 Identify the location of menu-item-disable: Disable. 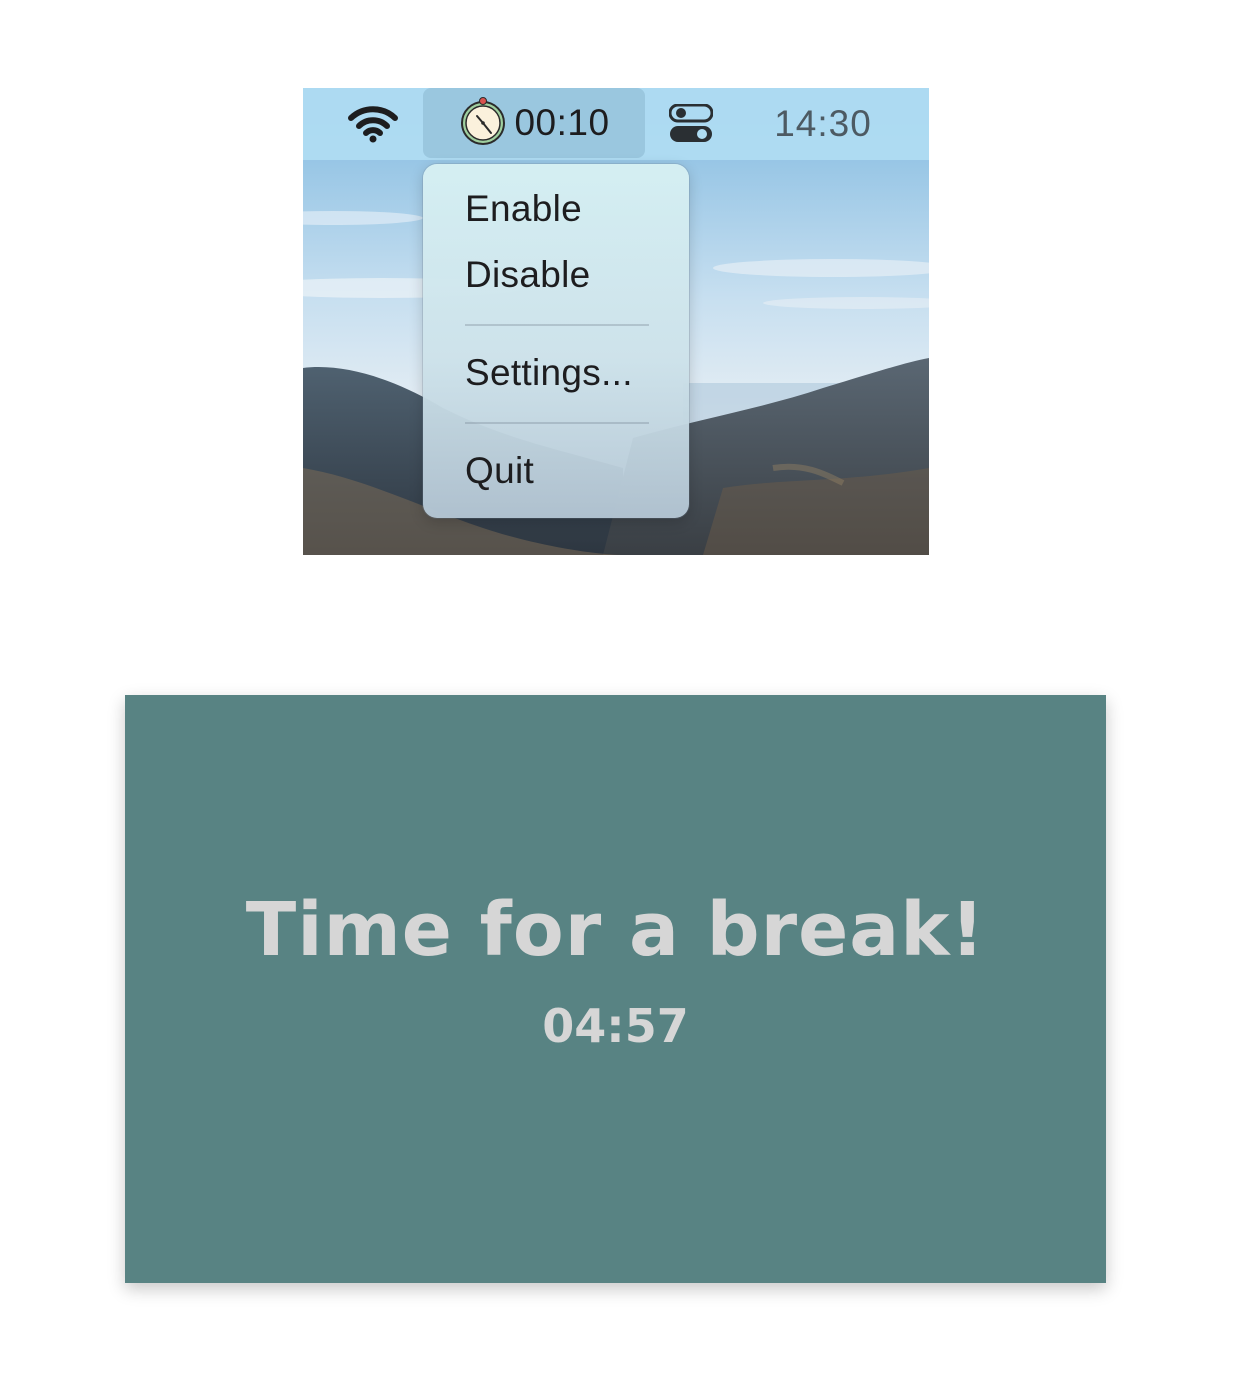
(528, 275).